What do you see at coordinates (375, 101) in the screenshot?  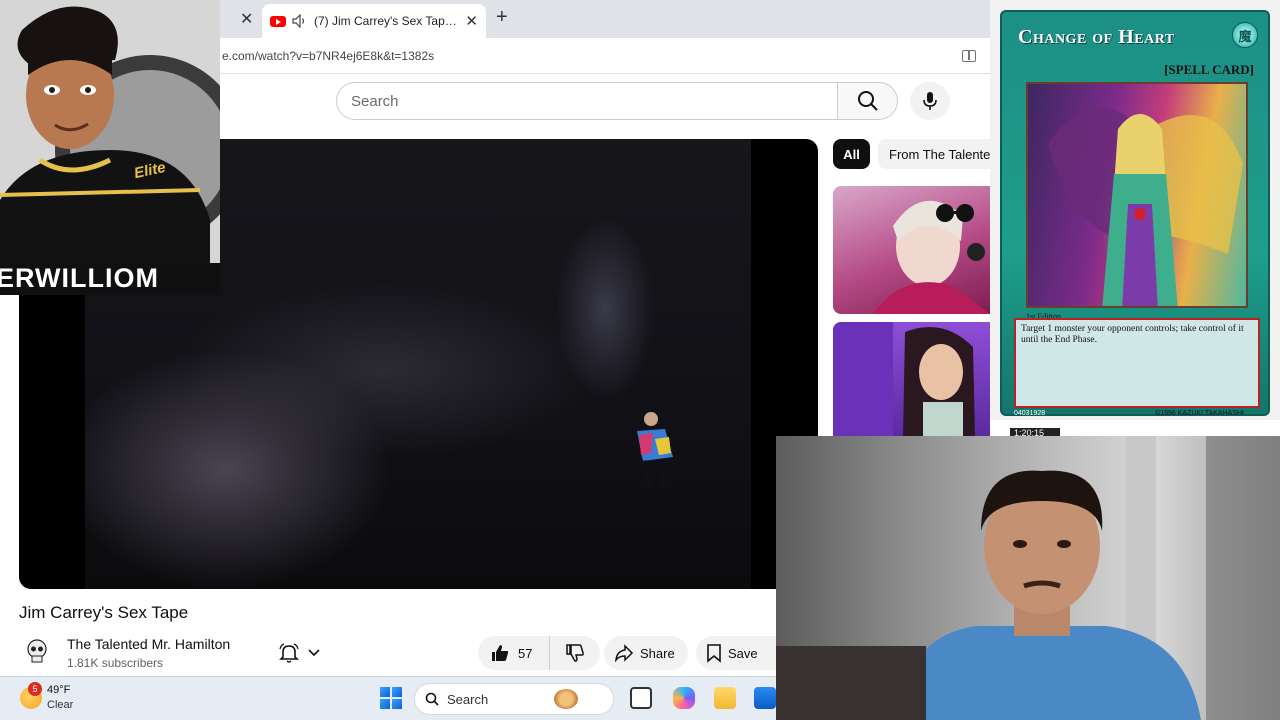 I see `search-placeholder: Search` at bounding box center [375, 101].